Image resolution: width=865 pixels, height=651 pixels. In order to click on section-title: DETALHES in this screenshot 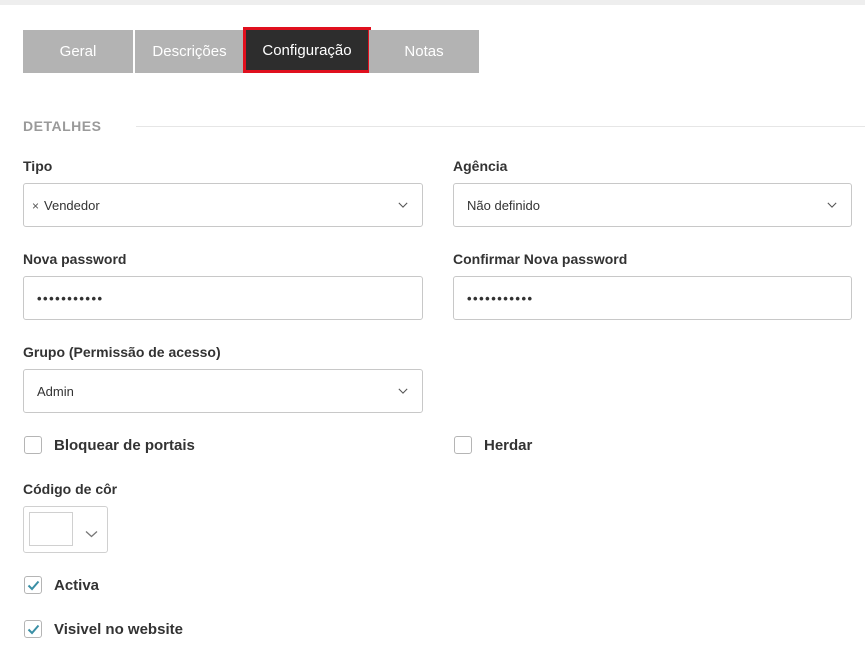, I will do `click(62, 126)`.